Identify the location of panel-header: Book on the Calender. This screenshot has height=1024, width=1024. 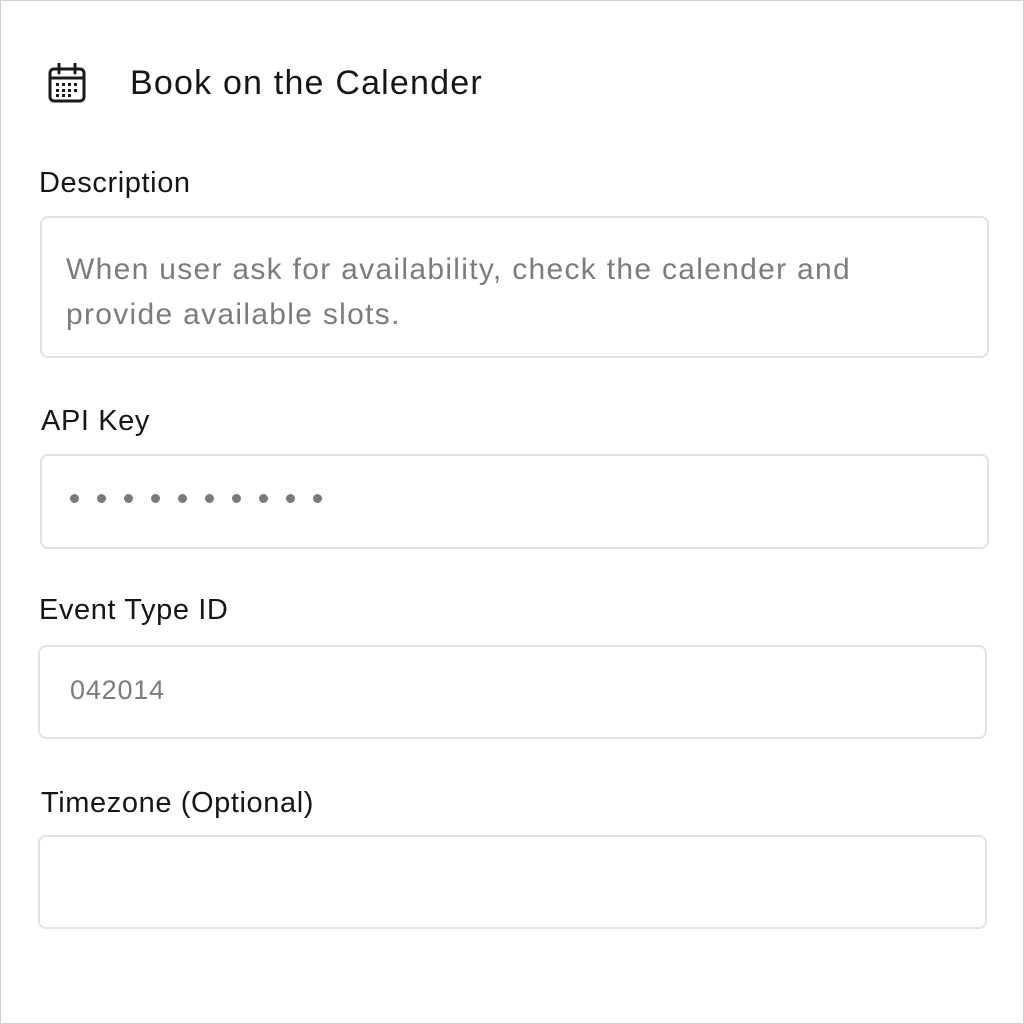
(265, 83).